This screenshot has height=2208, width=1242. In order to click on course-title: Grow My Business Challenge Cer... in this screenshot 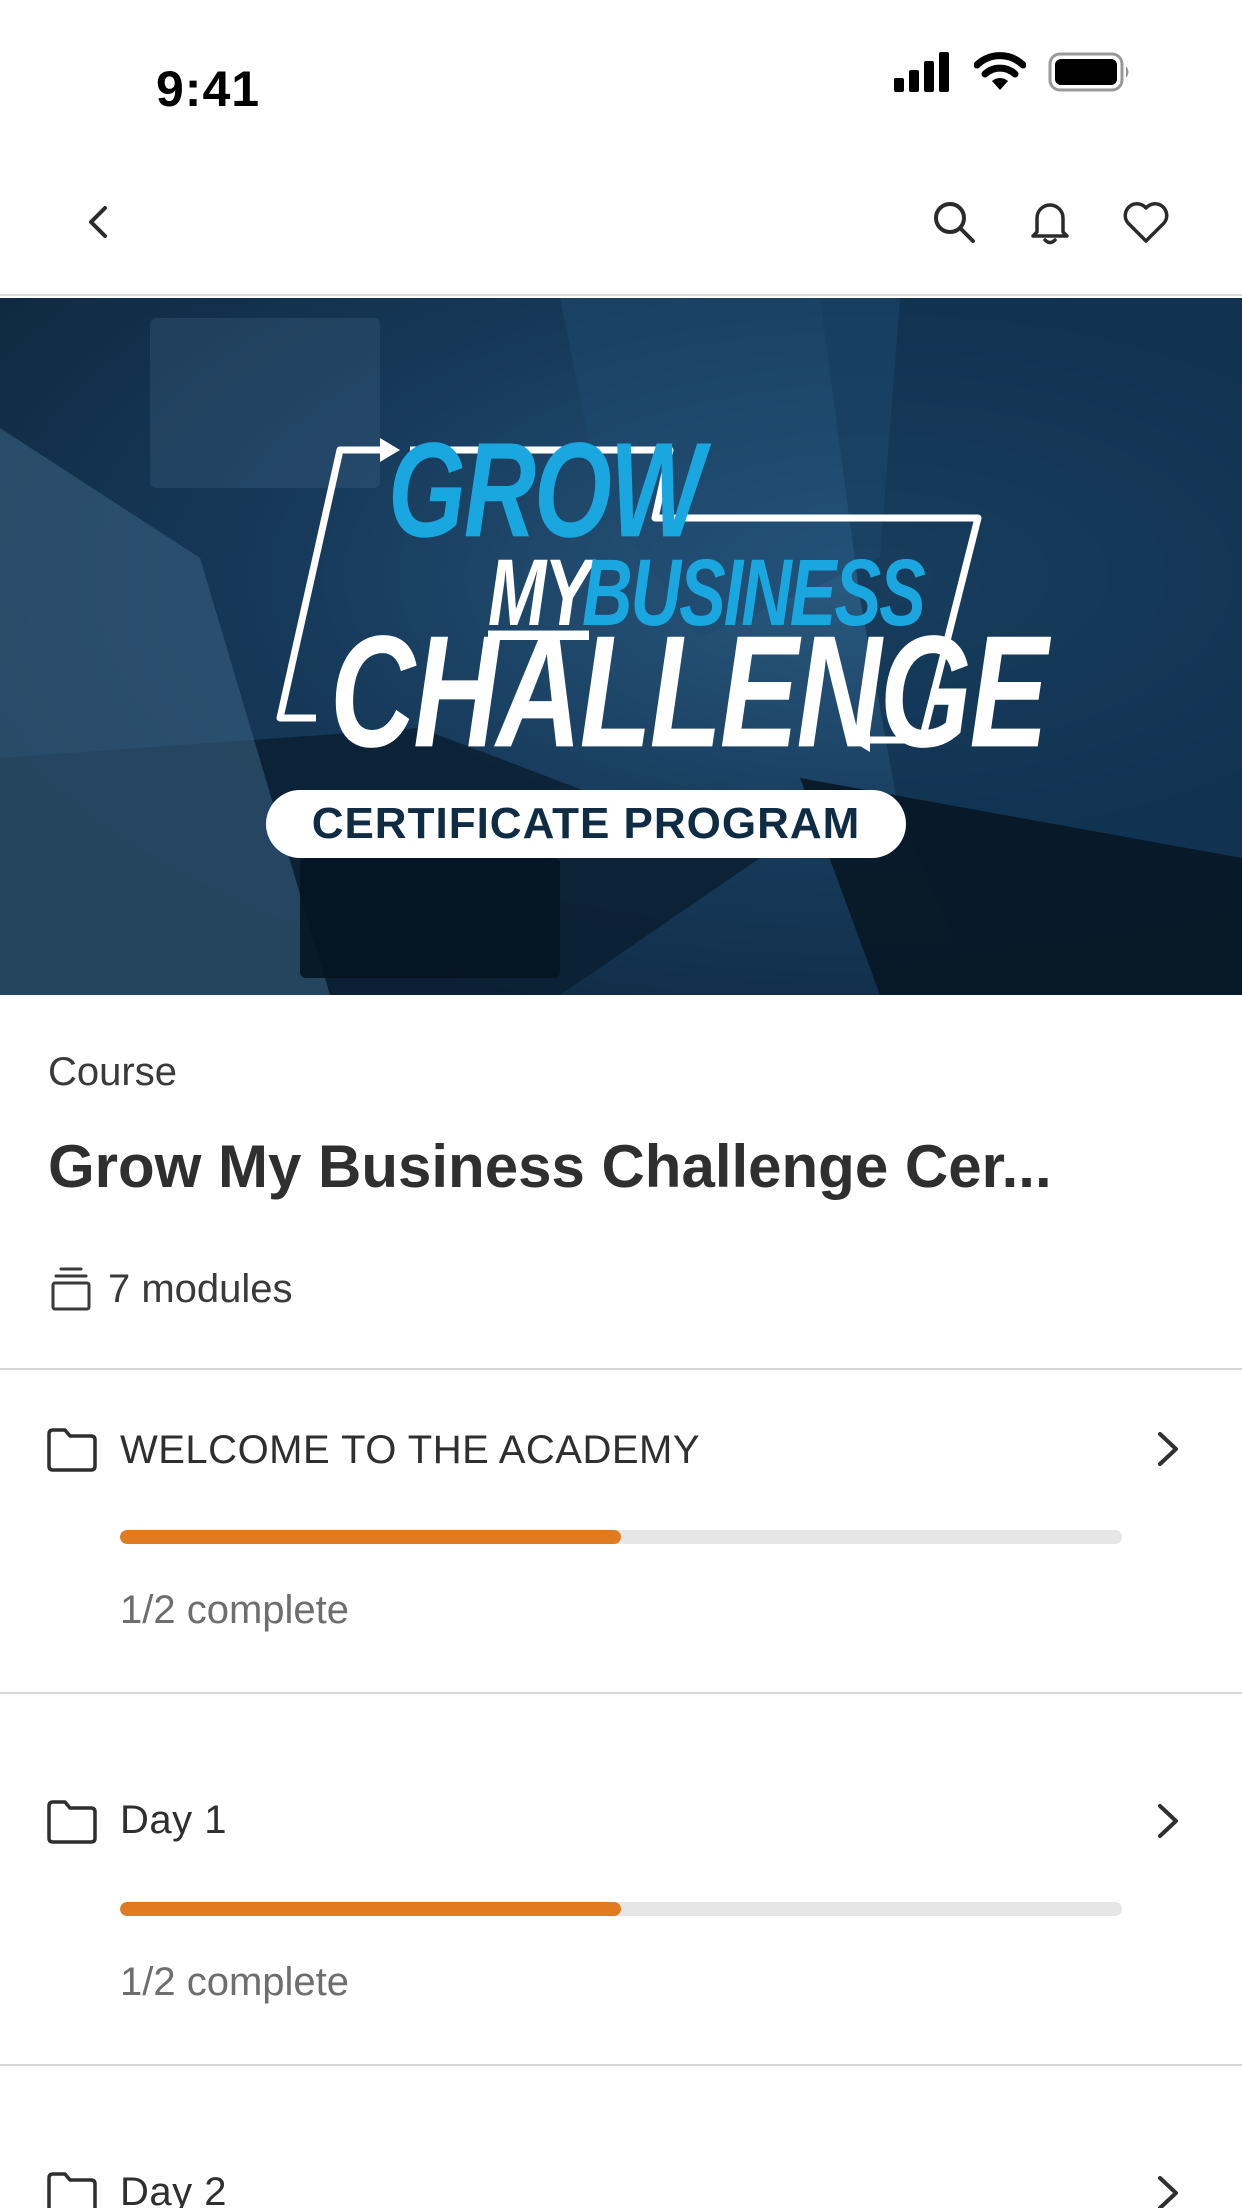, I will do `click(550, 1166)`.